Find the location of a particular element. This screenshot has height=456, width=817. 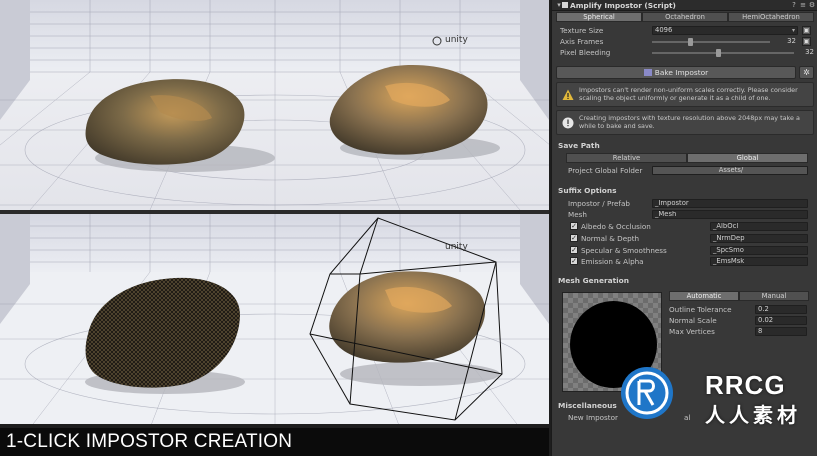

impostor-icon is located at coordinates (647, 72).